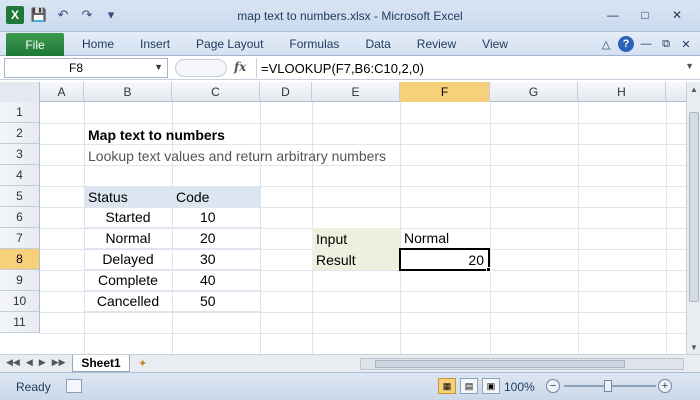  What do you see at coordinates (622, 92) in the screenshot?
I see `column-header-h: H` at bounding box center [622, 92].